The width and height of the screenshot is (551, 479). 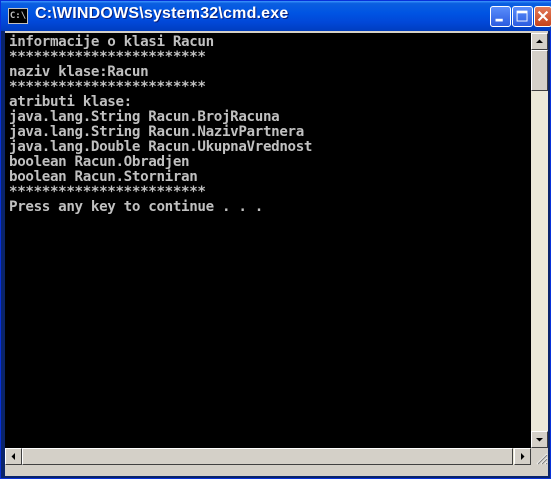 What do you see at coordinates (79, 72) in the screenshot?
I see `console-line: naziv klase:Racun` at bounding box center [79, 72].